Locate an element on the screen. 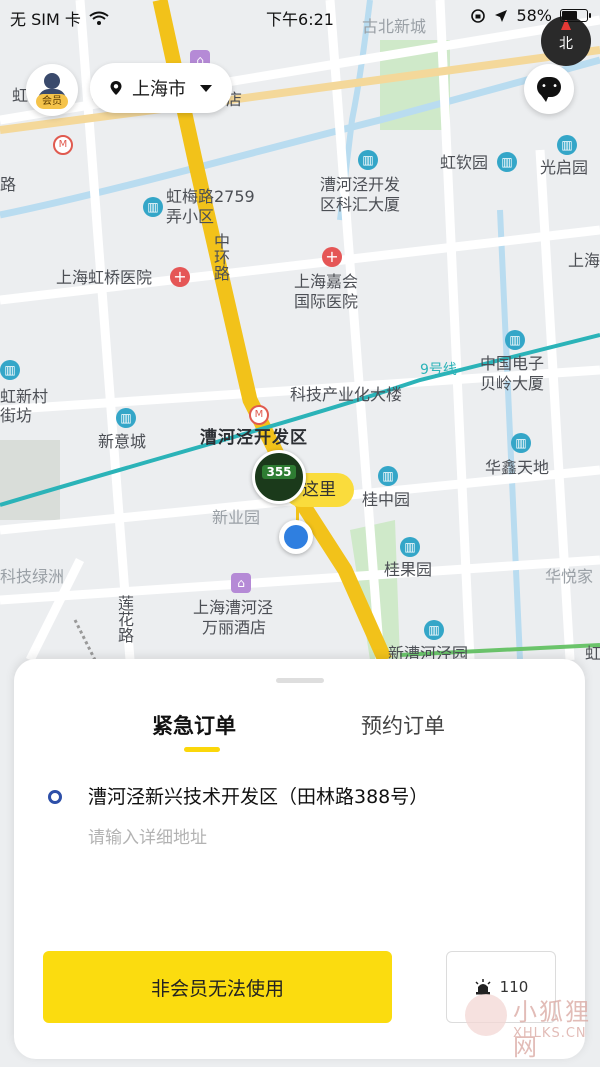 This screenshot has width=600, height=1067. city-name: 上海市 is located at coordinates (159, 89).